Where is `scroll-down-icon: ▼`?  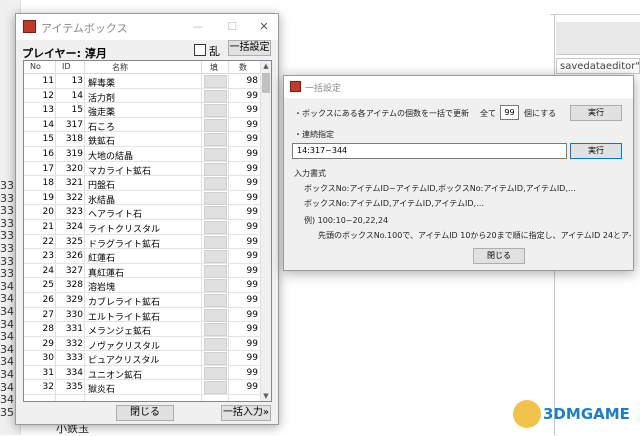 scroll-down-icon: ▼ is located at coordinates (266, 396).